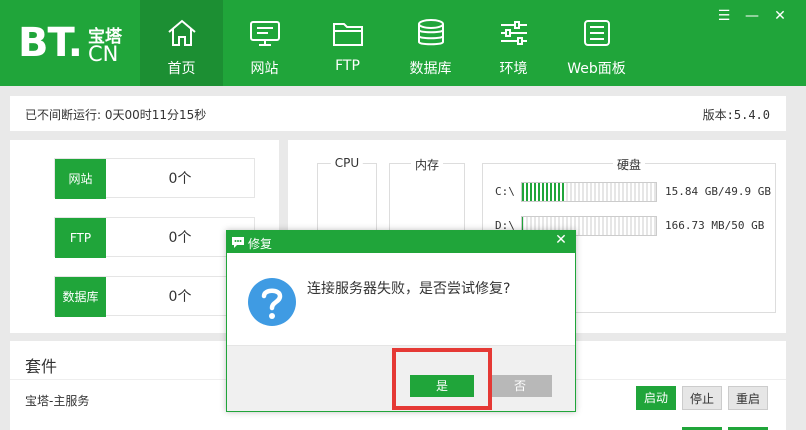 Image resolution: width=806 pixels, height=430 pixels. Describe the element at coordinates (752, 16) in the screenshot. I see `minimize-icon: —` at that location.